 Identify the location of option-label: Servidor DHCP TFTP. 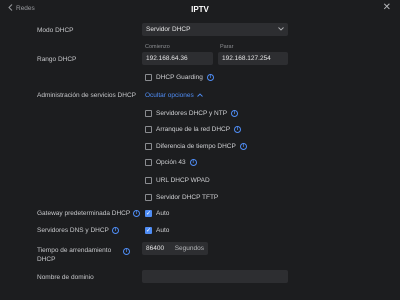
(187, 197).